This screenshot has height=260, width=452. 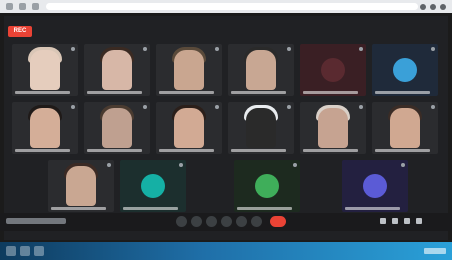 What do you see at coordinates (211, 221) in the screenshot?
I see `captions-icon` at bounding box center [211, 221].